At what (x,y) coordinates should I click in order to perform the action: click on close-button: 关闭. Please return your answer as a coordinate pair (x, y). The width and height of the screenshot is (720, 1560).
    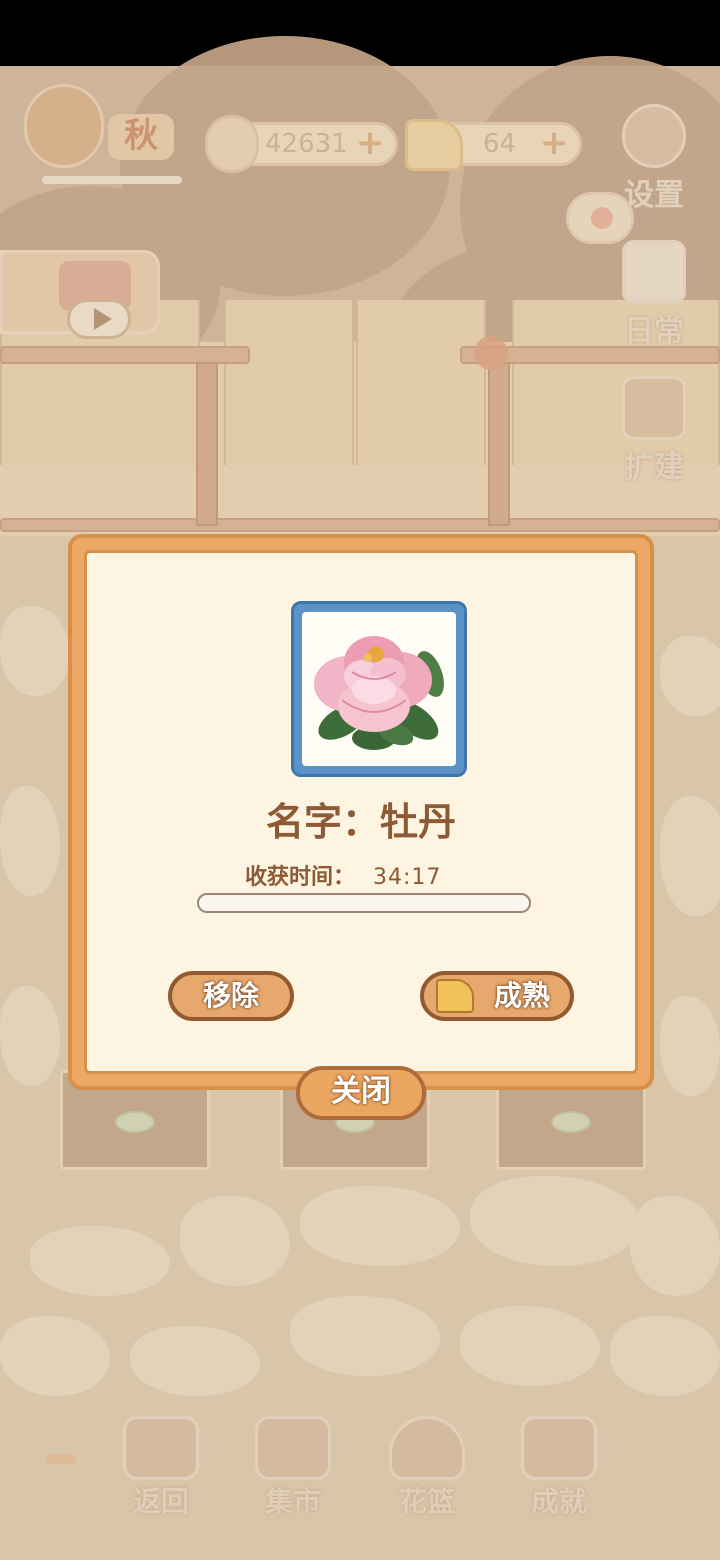
    Looking at the image, I should click on (361, 1093).